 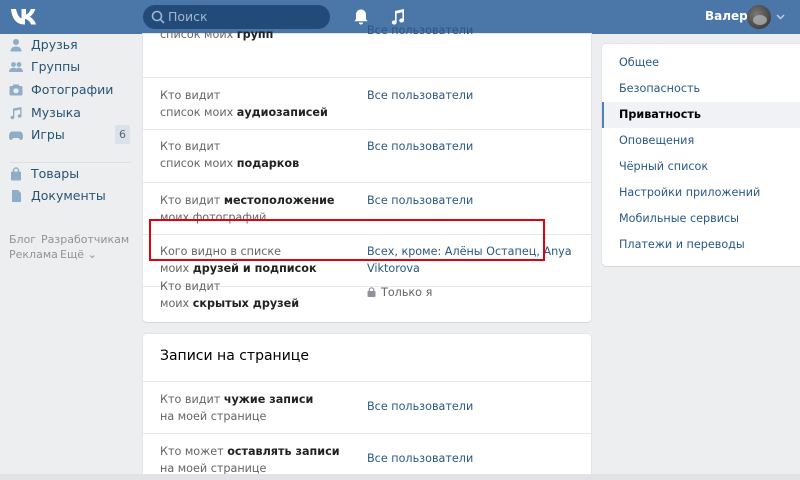 I want to click on footer-link-developers: Разработчикам, so click(x=85, y=239).